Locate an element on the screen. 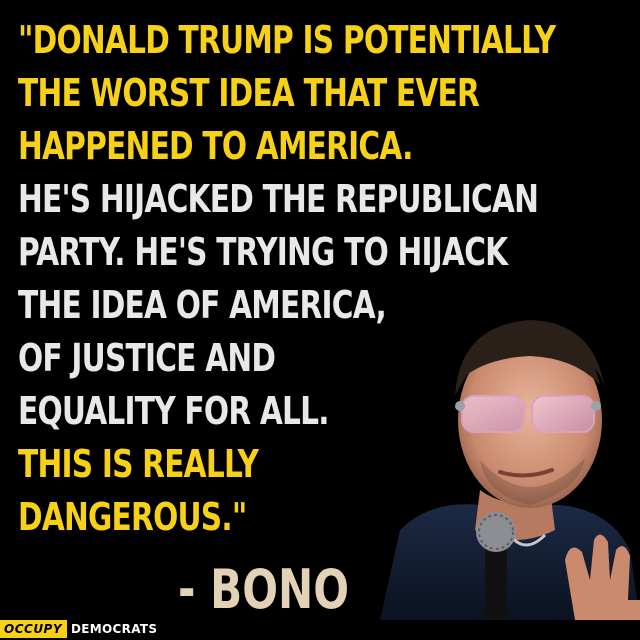 This screenshot has width=640, height=640. brand-logo: OCCUPY DEMOCRATS is located at coordinates (78, 629).